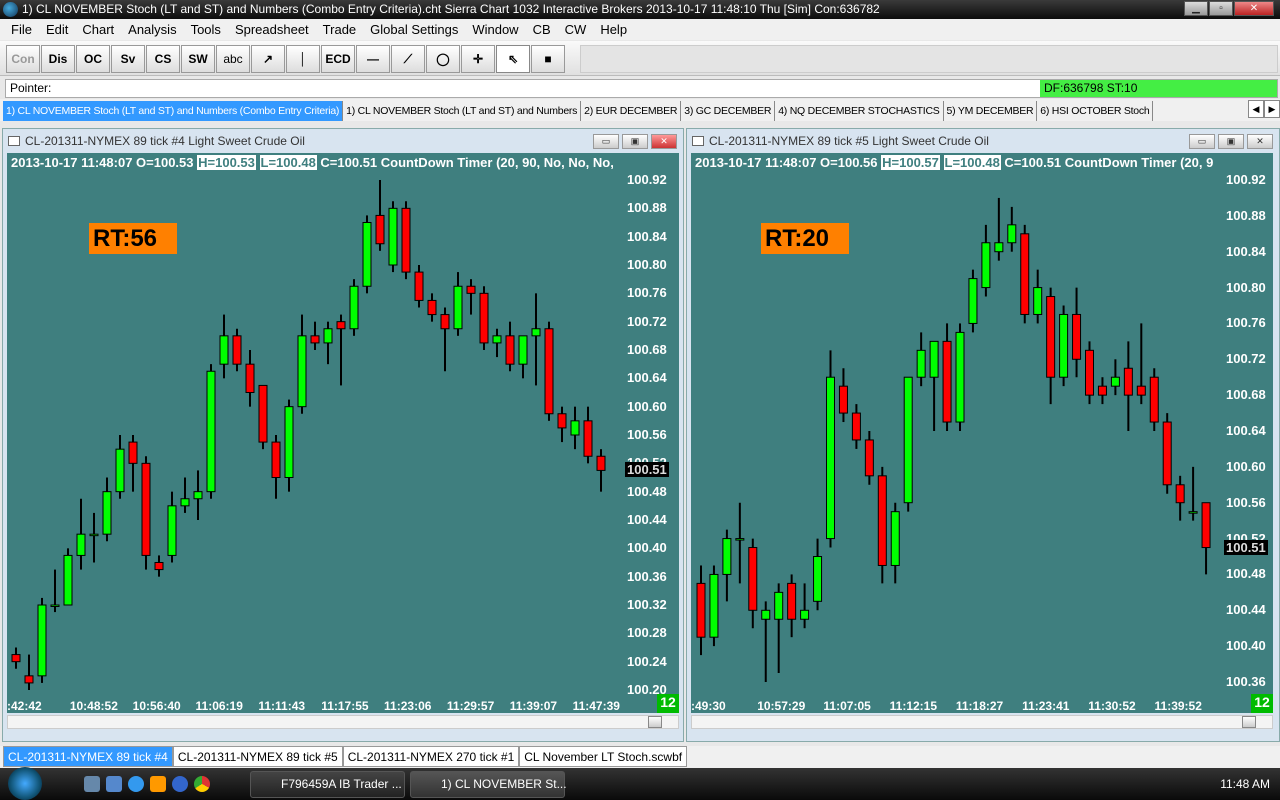 Image resolution: width=1280 pixels, height=800 pixels. Describe the element at coordinates (57, 29) in the screenshot. I see `menu-edit: Edit` at that location.